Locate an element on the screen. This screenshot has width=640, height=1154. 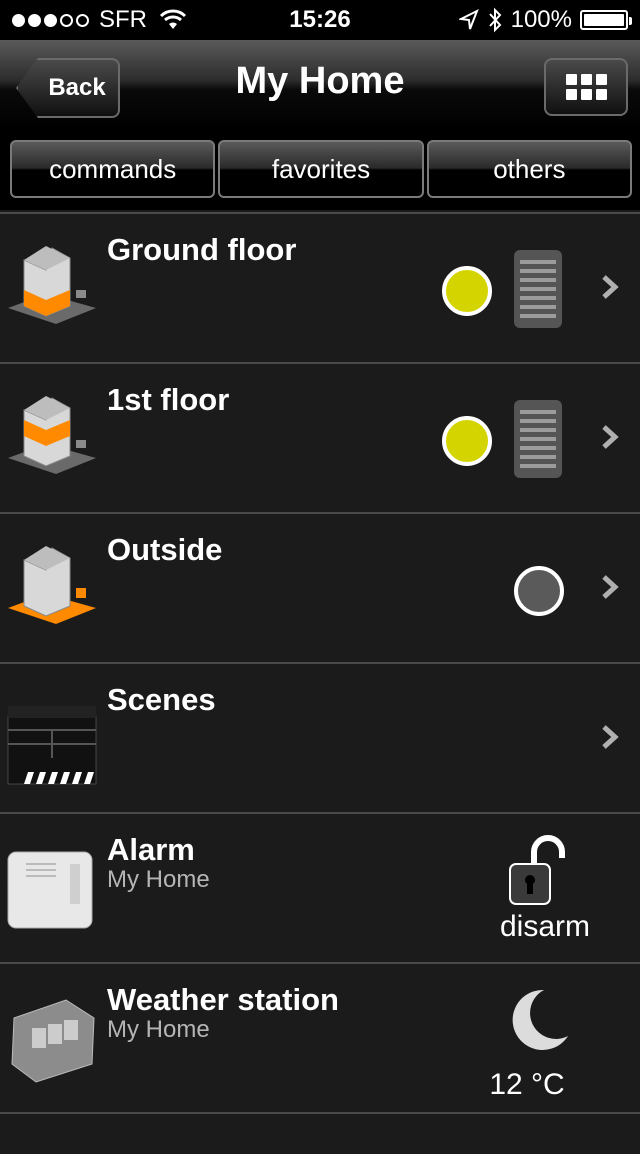
row-title: Weather station is located at coordinates (223, 999).